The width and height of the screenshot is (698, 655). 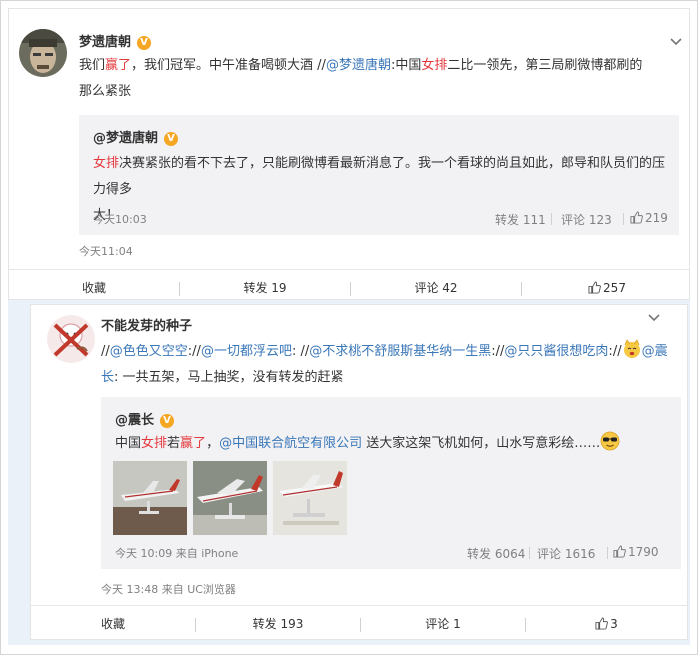 I want to click on post-timestamp: 今天 13:48 来自 UC浏览器, so click(x=168, y=589).